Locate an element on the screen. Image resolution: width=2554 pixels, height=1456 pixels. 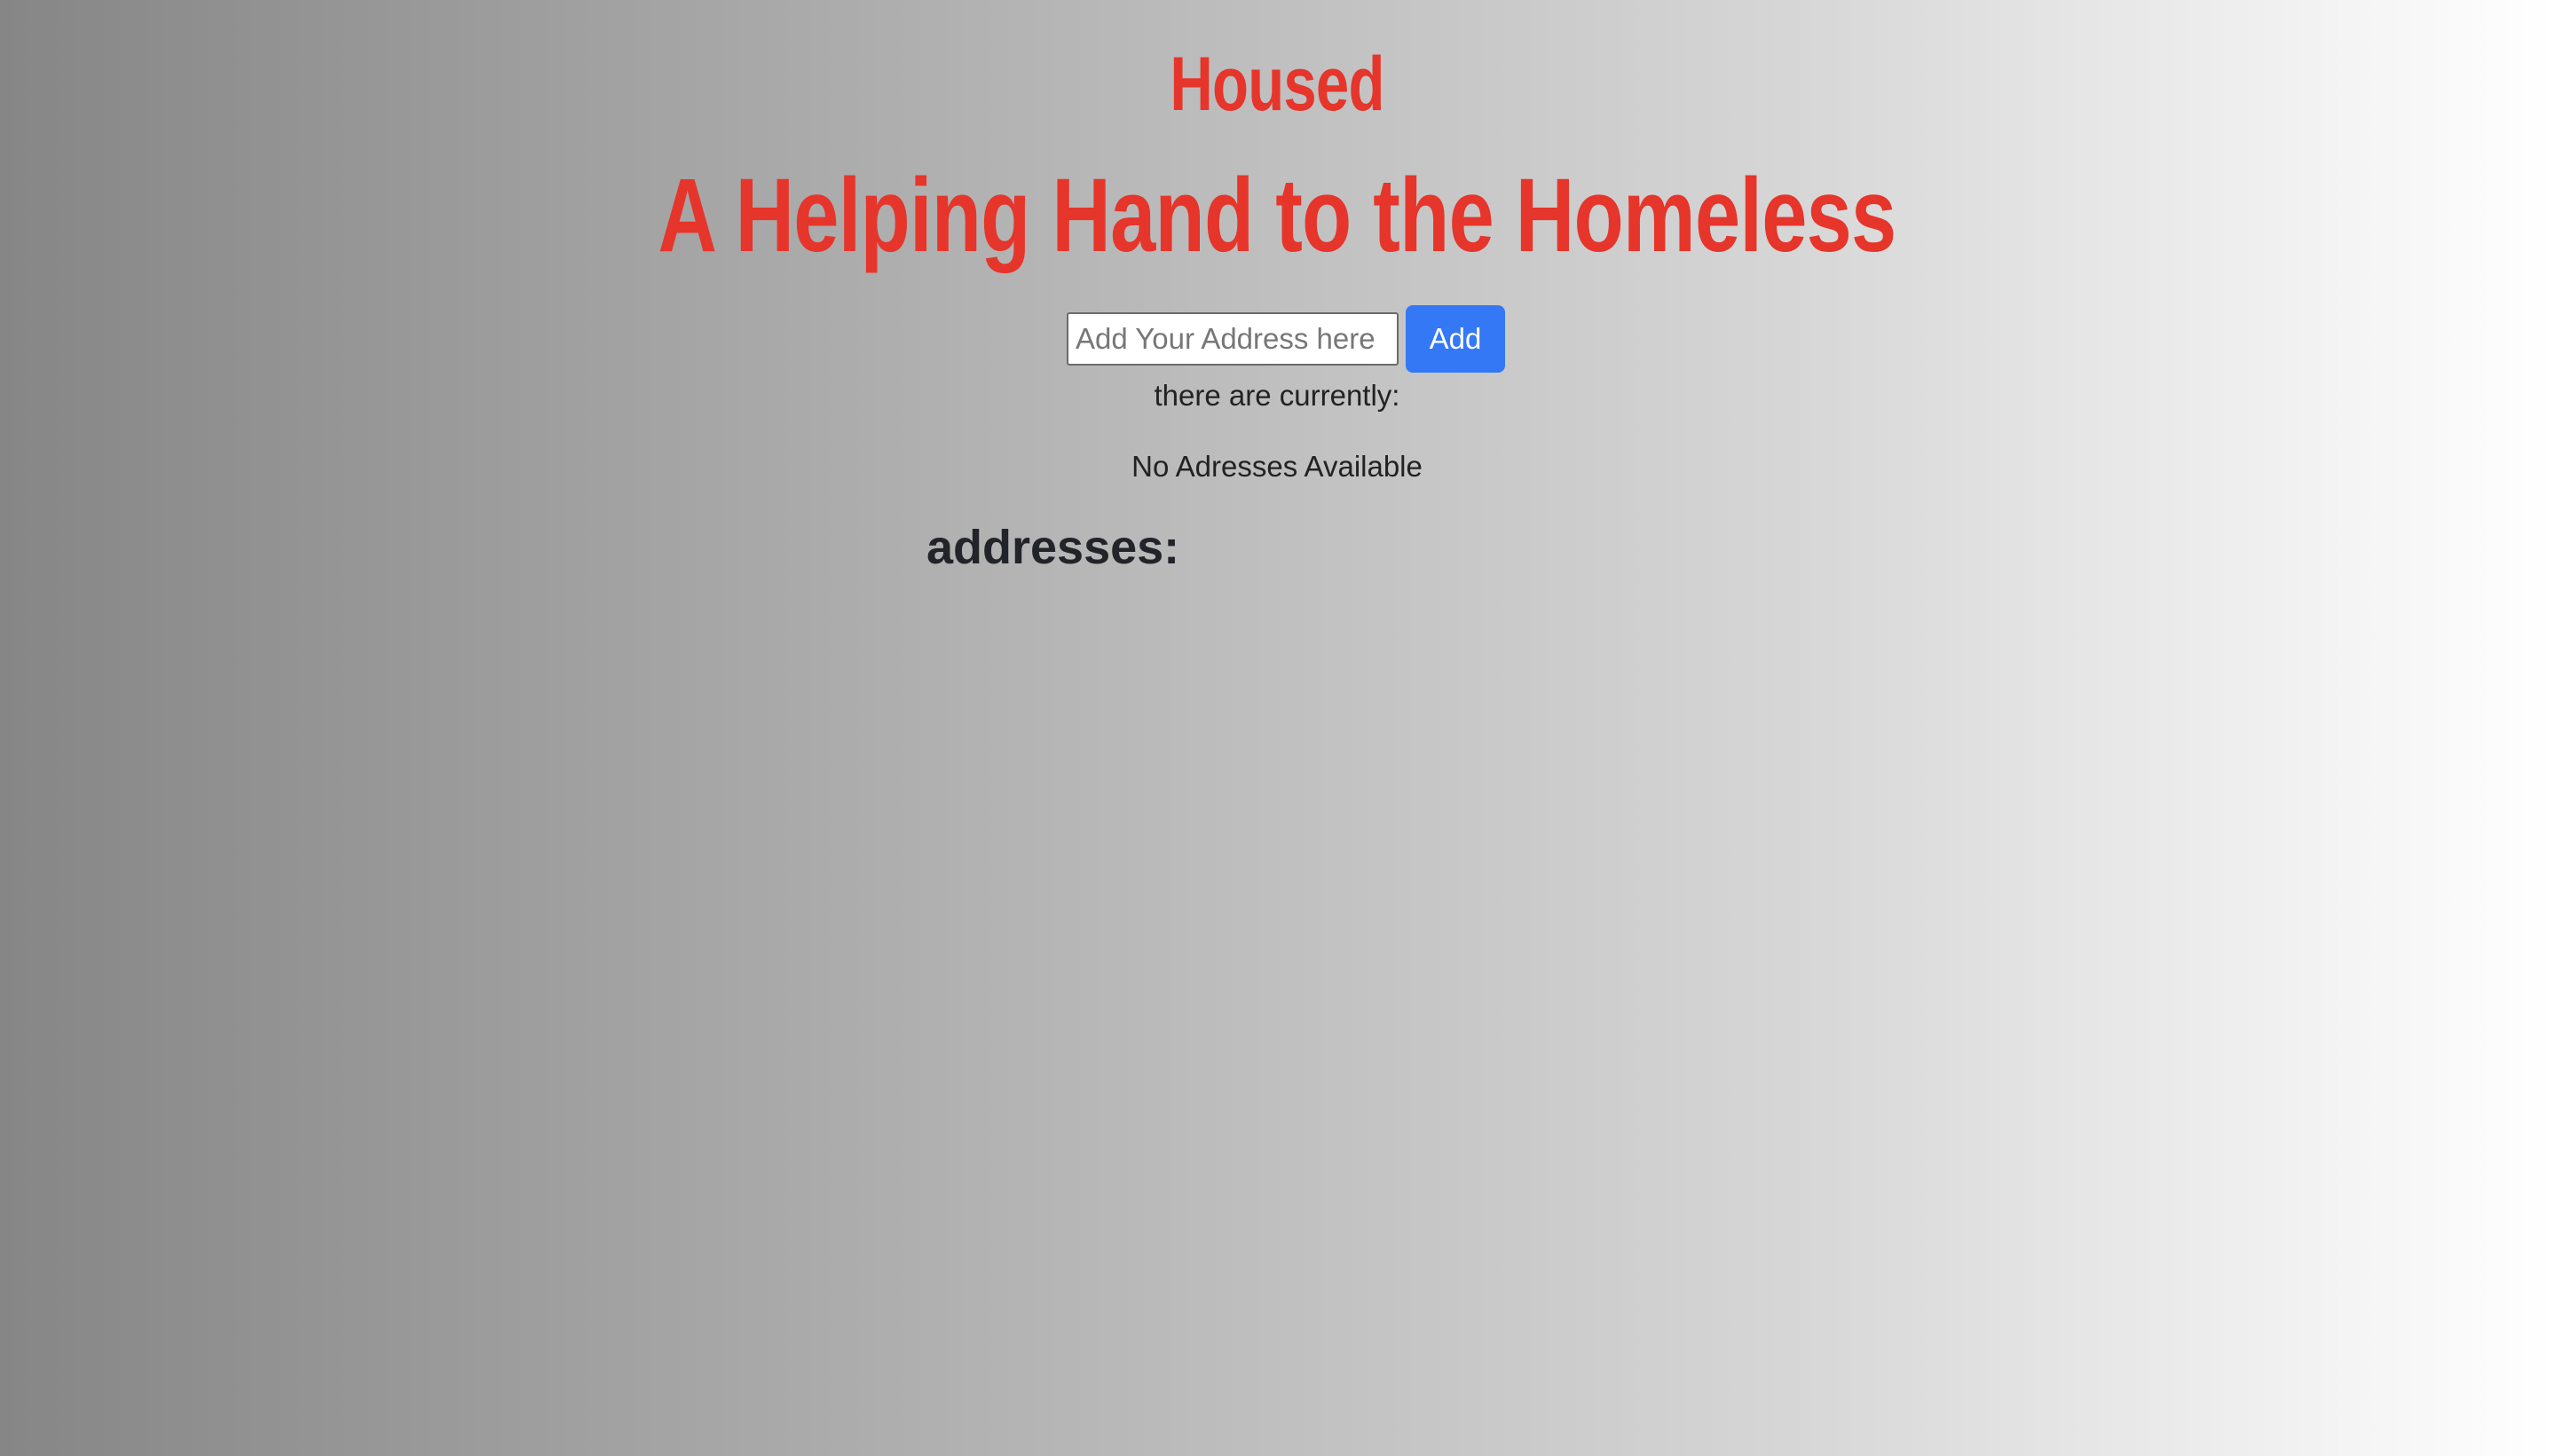
site-tagline: A Helping Hand to the Homeless is located at coordinates (1277, 215).